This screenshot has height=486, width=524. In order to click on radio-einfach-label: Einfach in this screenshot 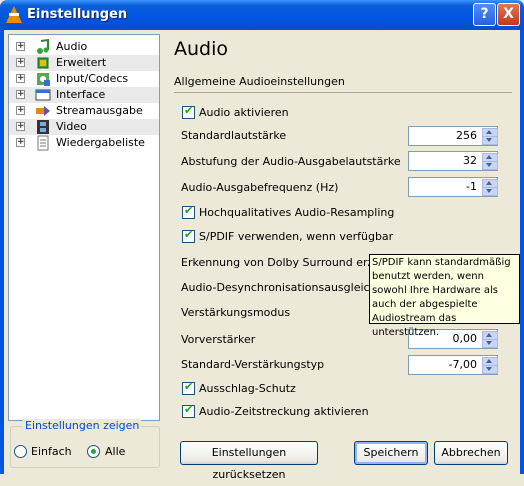, I will do `click(51, 451)`.